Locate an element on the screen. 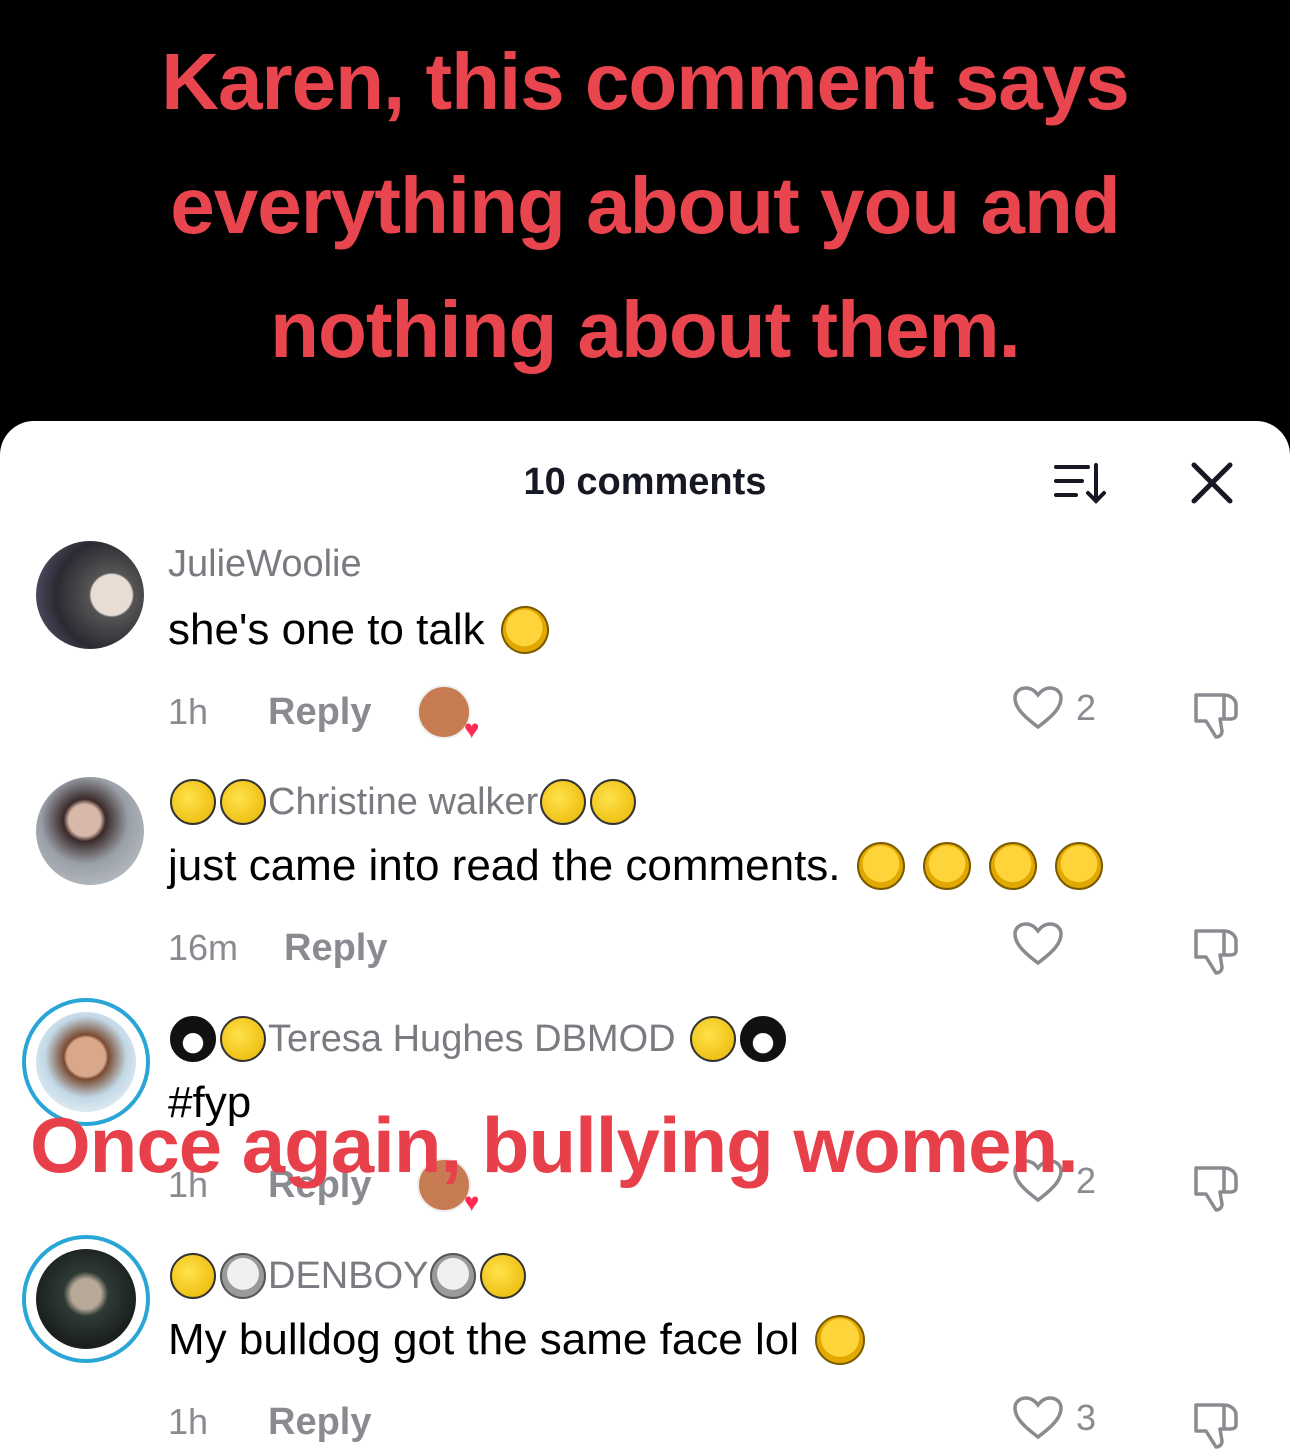 This screenshot has height=1452, width=1290. like-button is located at coordinates (1044, 944).